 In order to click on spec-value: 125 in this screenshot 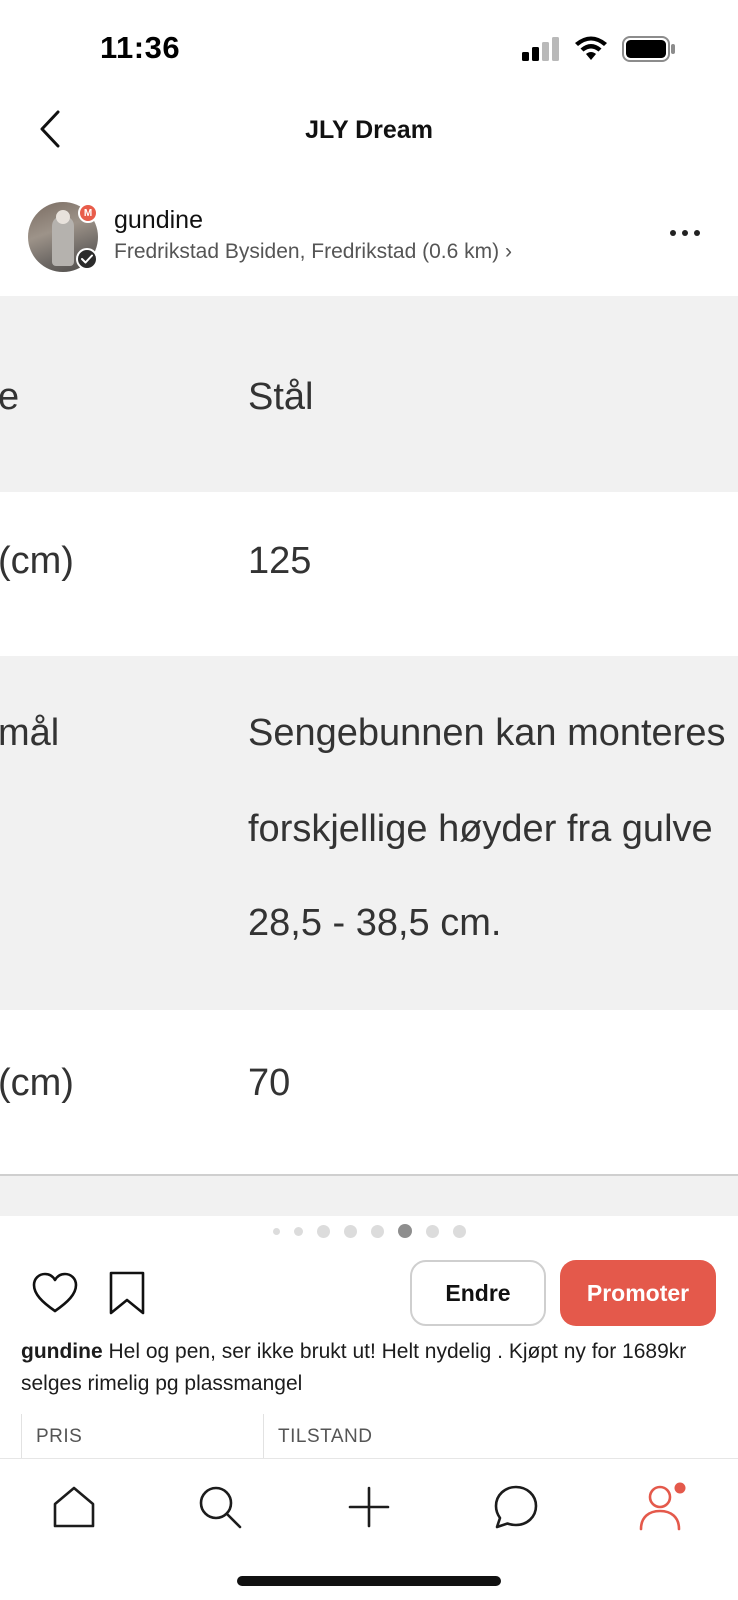, I will do `click(280, 561)`.